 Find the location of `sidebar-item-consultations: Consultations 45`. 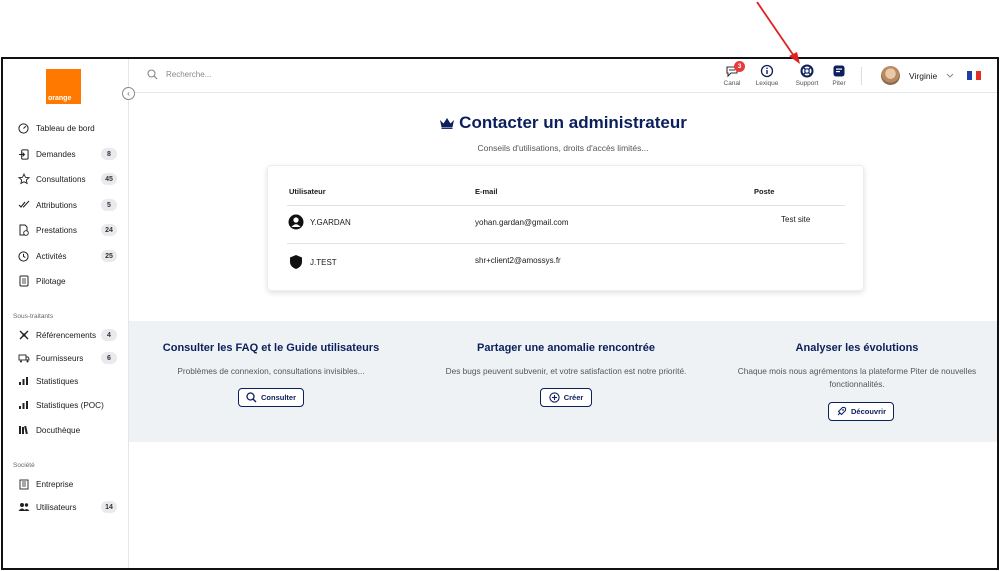

sidebar-item-consultations: Consultations 45 is located at coordinates (67, 179).